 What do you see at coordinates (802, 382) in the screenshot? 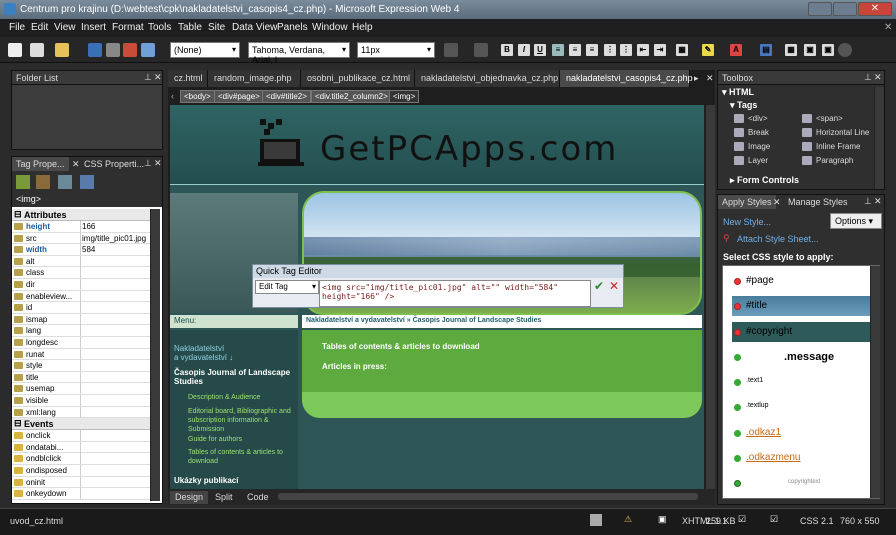
I see `style-text1: .text1` at bounding box center [802, 382].